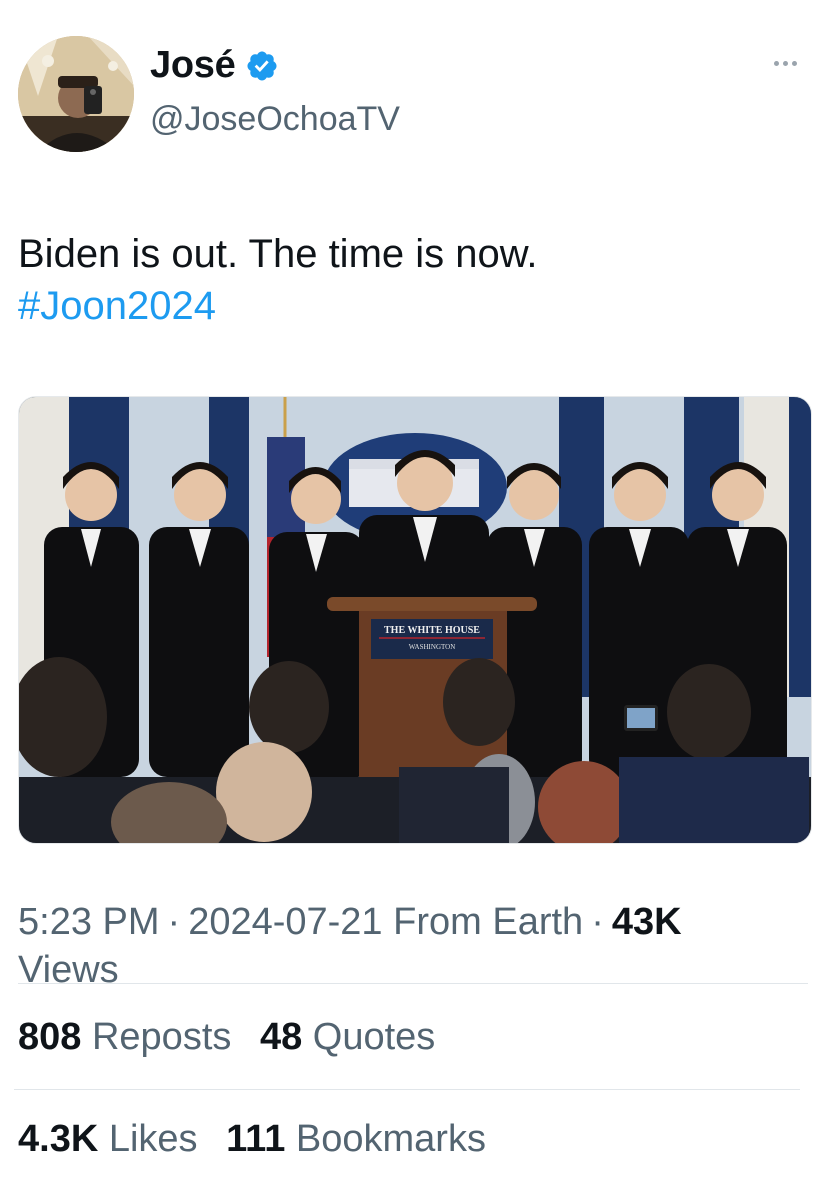 Image resolution: width=824 pixels, height=1188 pixels. What do you see at coordinates (432, 647) in the screenshot?
I see `podium-sub: WASHINGTON` at bounding box center [432, 647].